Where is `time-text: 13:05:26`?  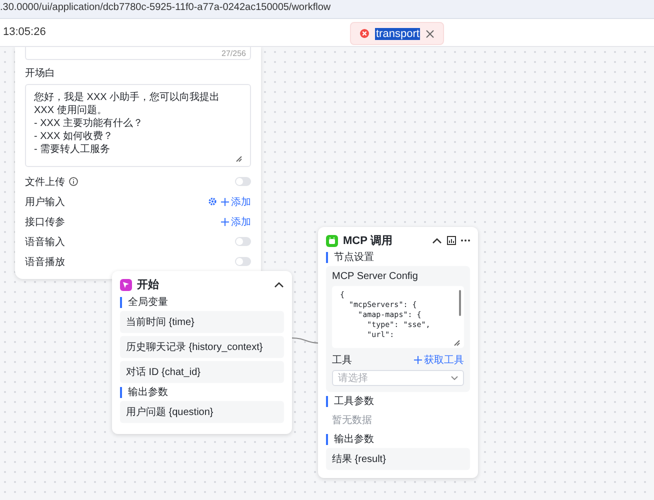
time-text: 13:05:26 is located at coordinates (24, 32).